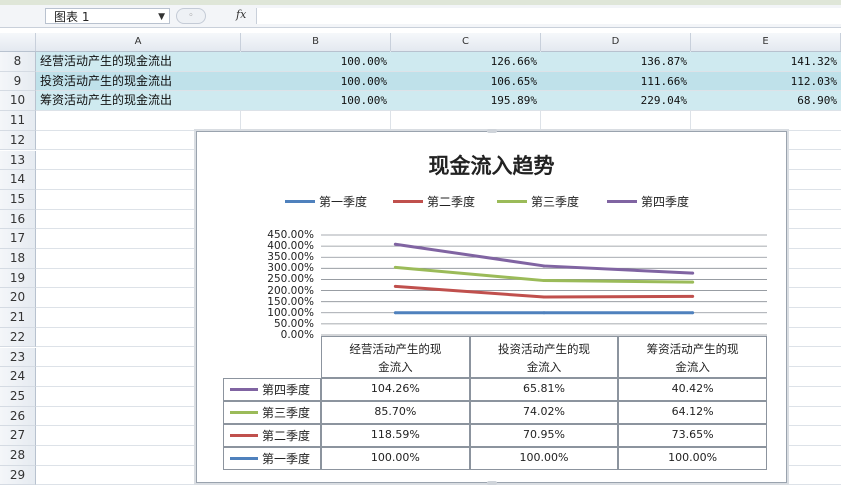 The image size is (841, 485). What do you see at coordinates (492, 483) in the screenshot?
I see `chart-resize-handle-bottom` at bounding box center [492, 483].